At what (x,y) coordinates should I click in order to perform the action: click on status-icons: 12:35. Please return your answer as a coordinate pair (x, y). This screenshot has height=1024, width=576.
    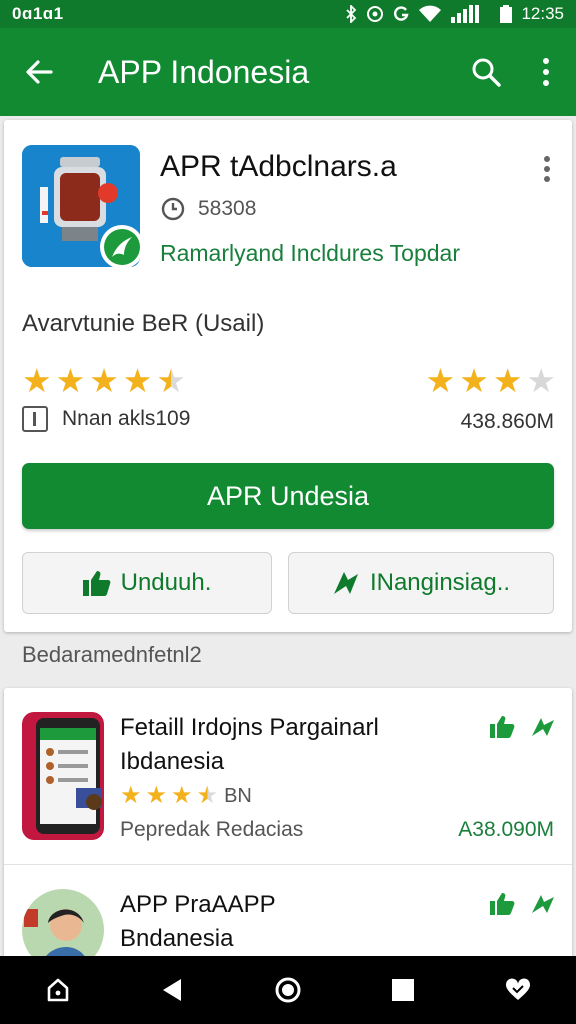
    Looking at the image, I should click on (454, 14).